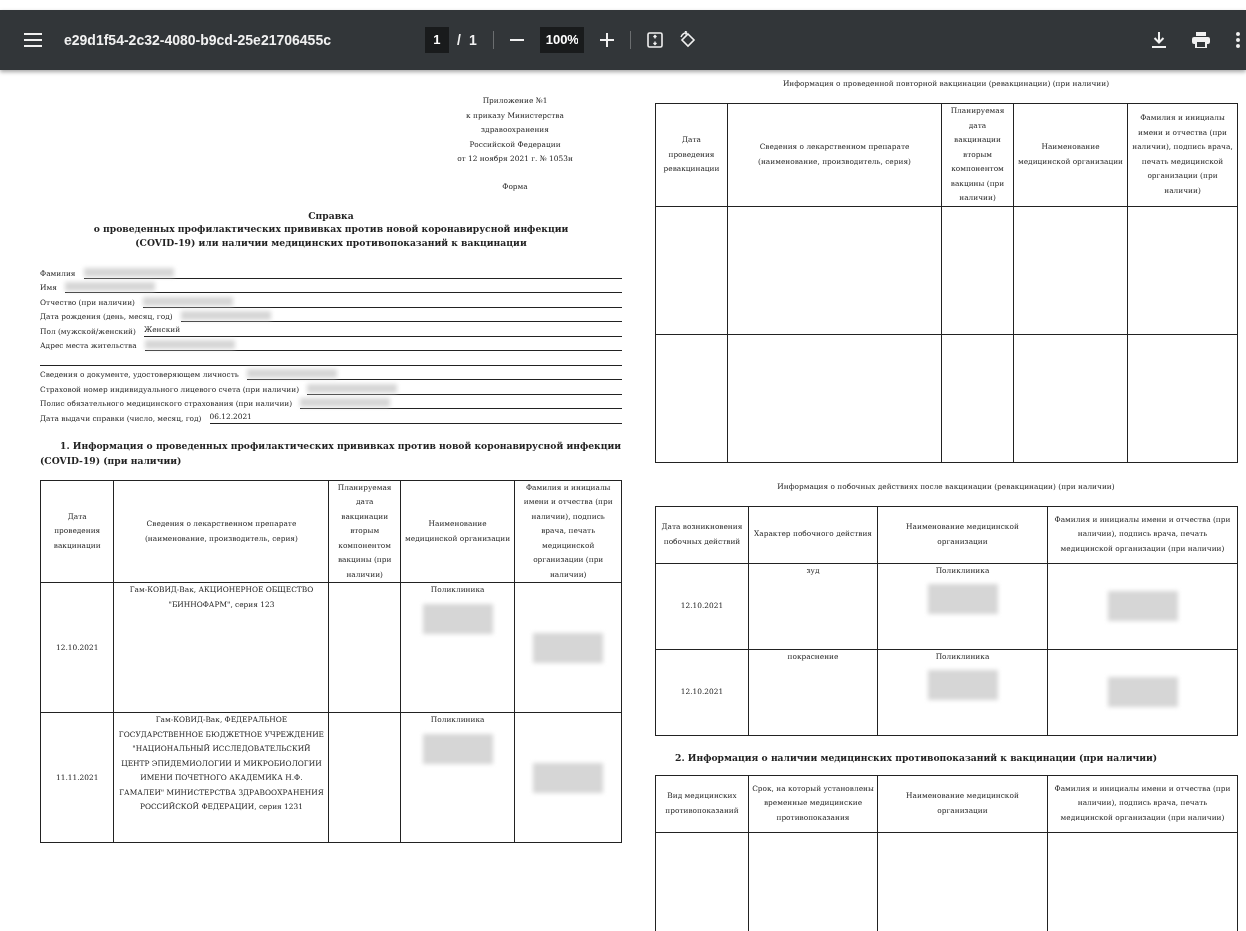 The height and width of the screenshot is (931, 1246). Describe the element at coordinates (1201, 40) in the screenshot. I see `print-icon` at that location.